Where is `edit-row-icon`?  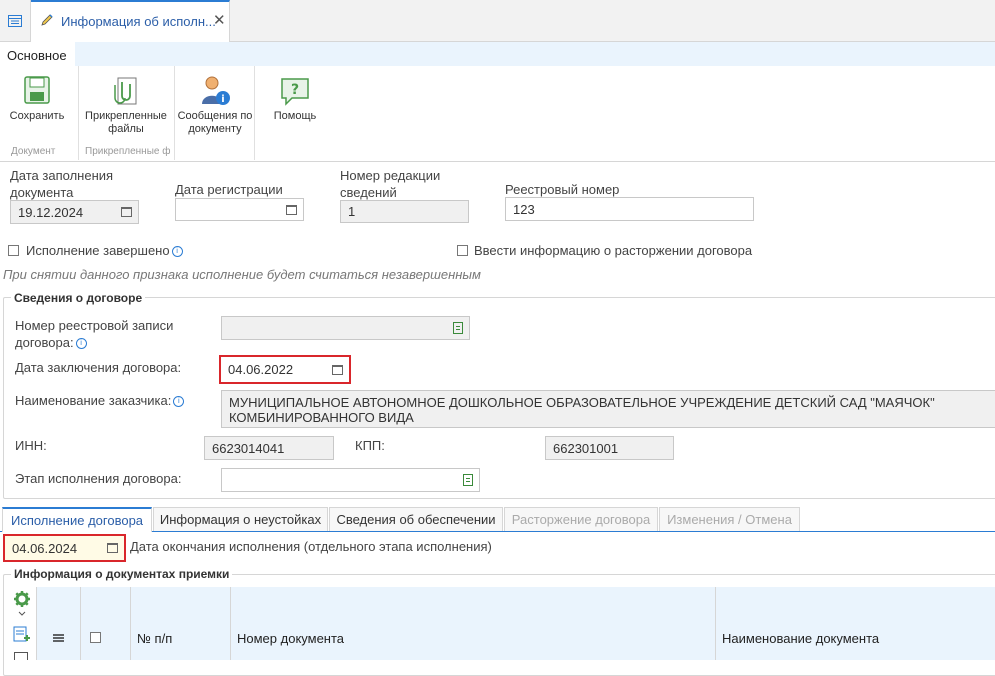 edit-row-icon is located at coordinates (21, 656).